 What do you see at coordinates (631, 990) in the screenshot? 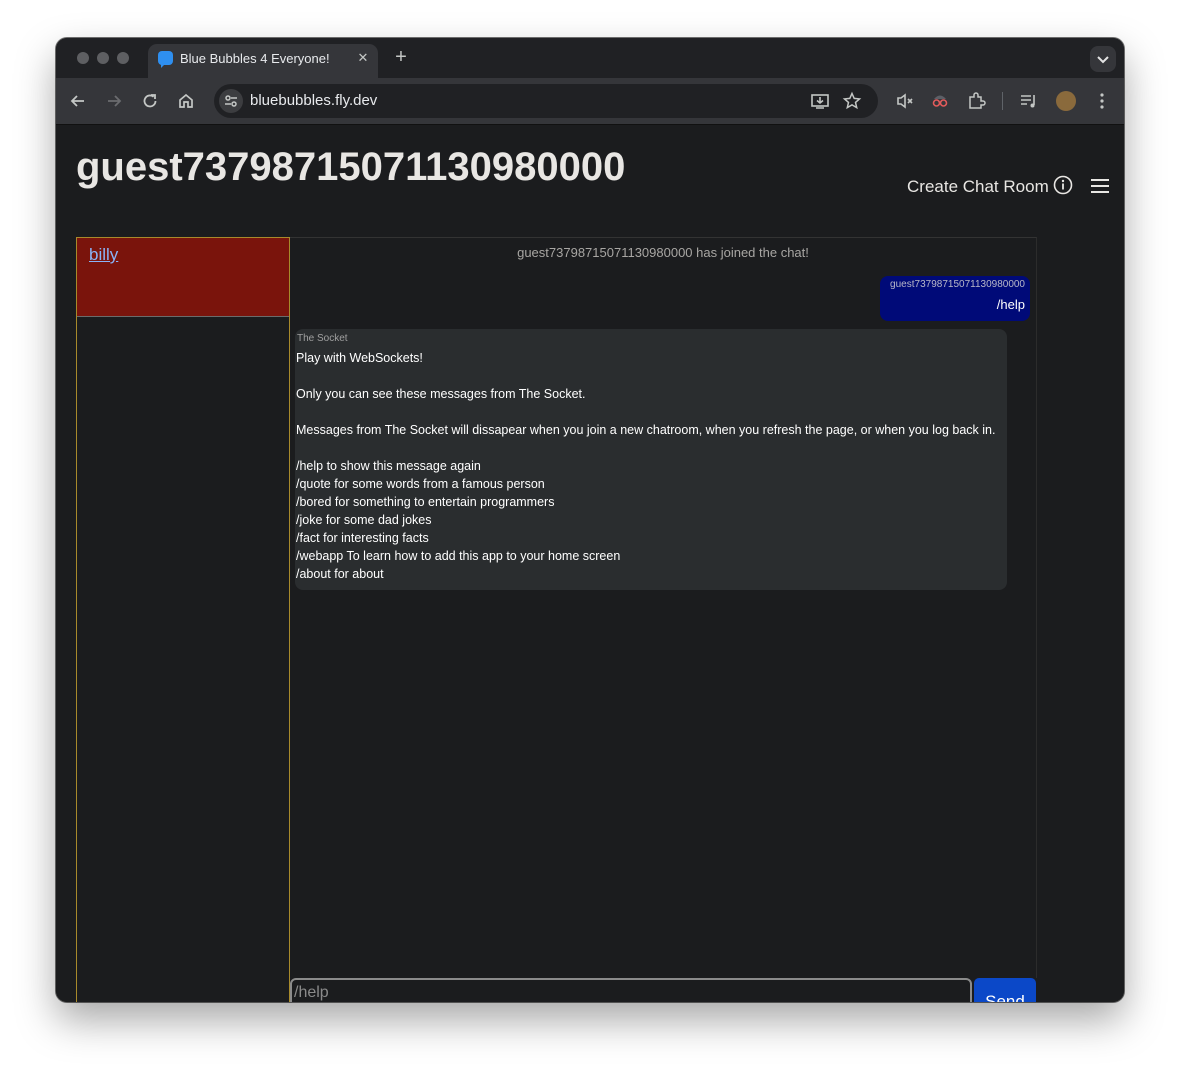
I see `message-input` at bounding box center [631, 990].